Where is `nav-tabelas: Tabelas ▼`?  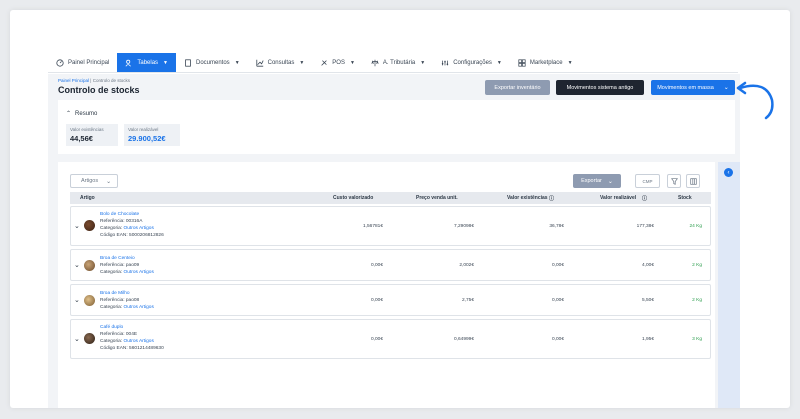
nav-tabelas: Tabelas ▼ is located at coordinates (146, 62).